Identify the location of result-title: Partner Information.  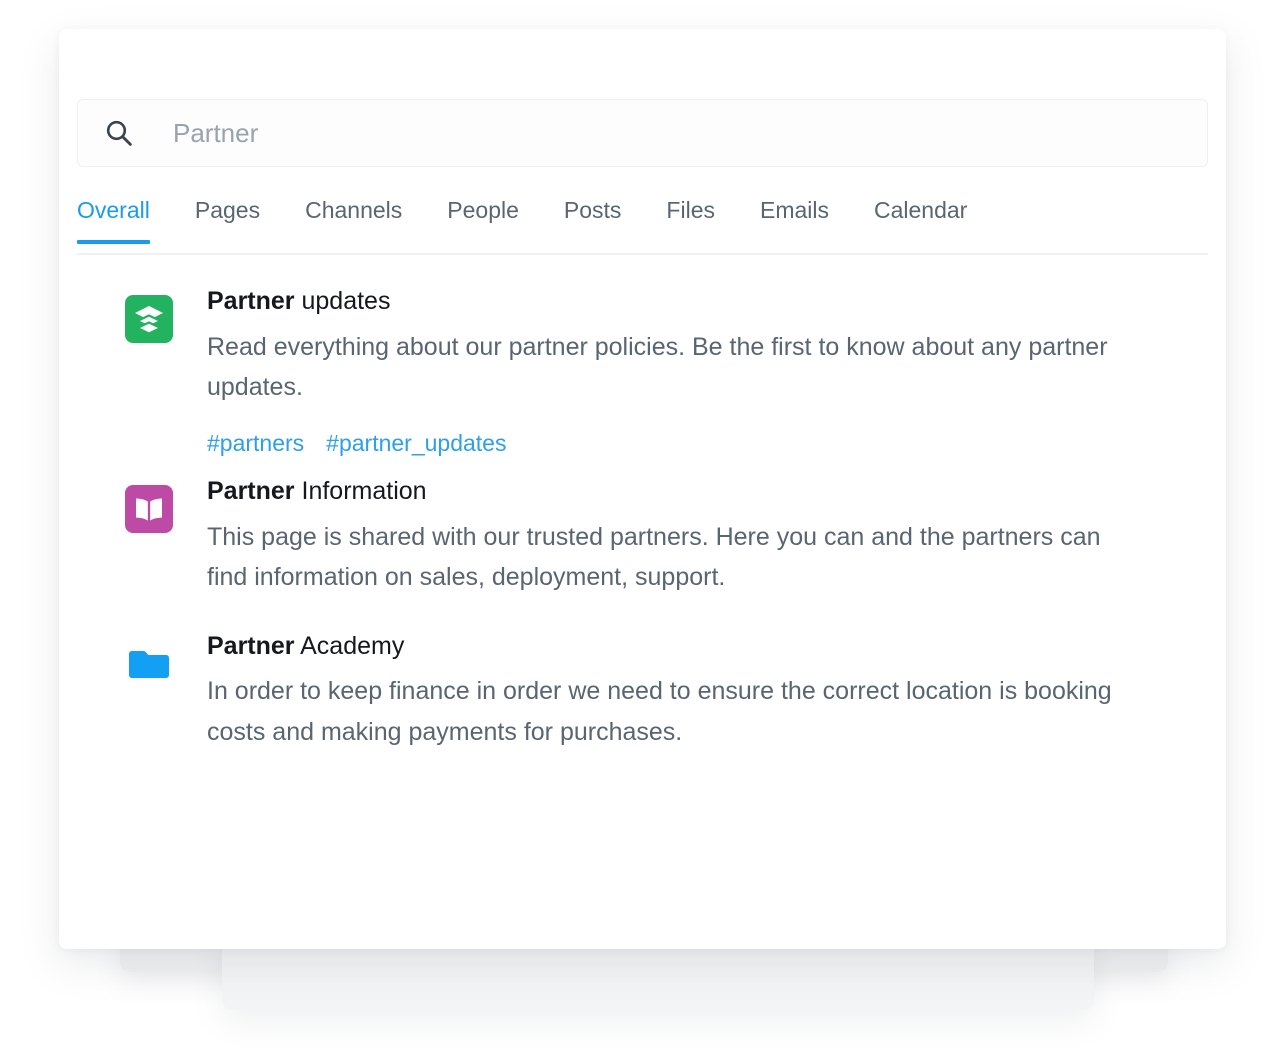
(707, 492).